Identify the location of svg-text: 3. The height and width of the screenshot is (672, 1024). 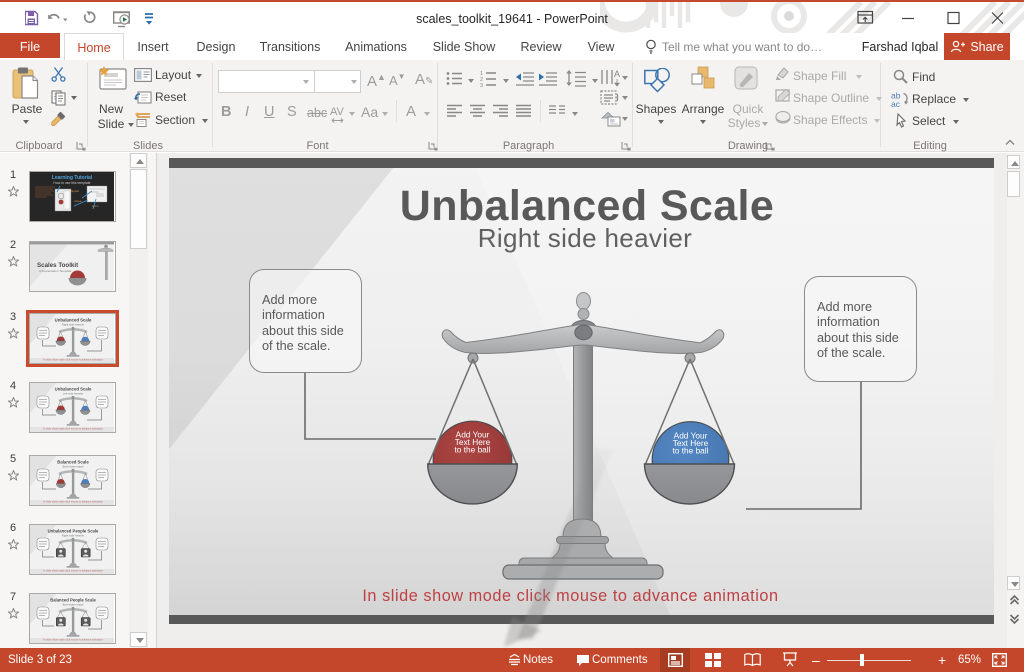
(481, 85).